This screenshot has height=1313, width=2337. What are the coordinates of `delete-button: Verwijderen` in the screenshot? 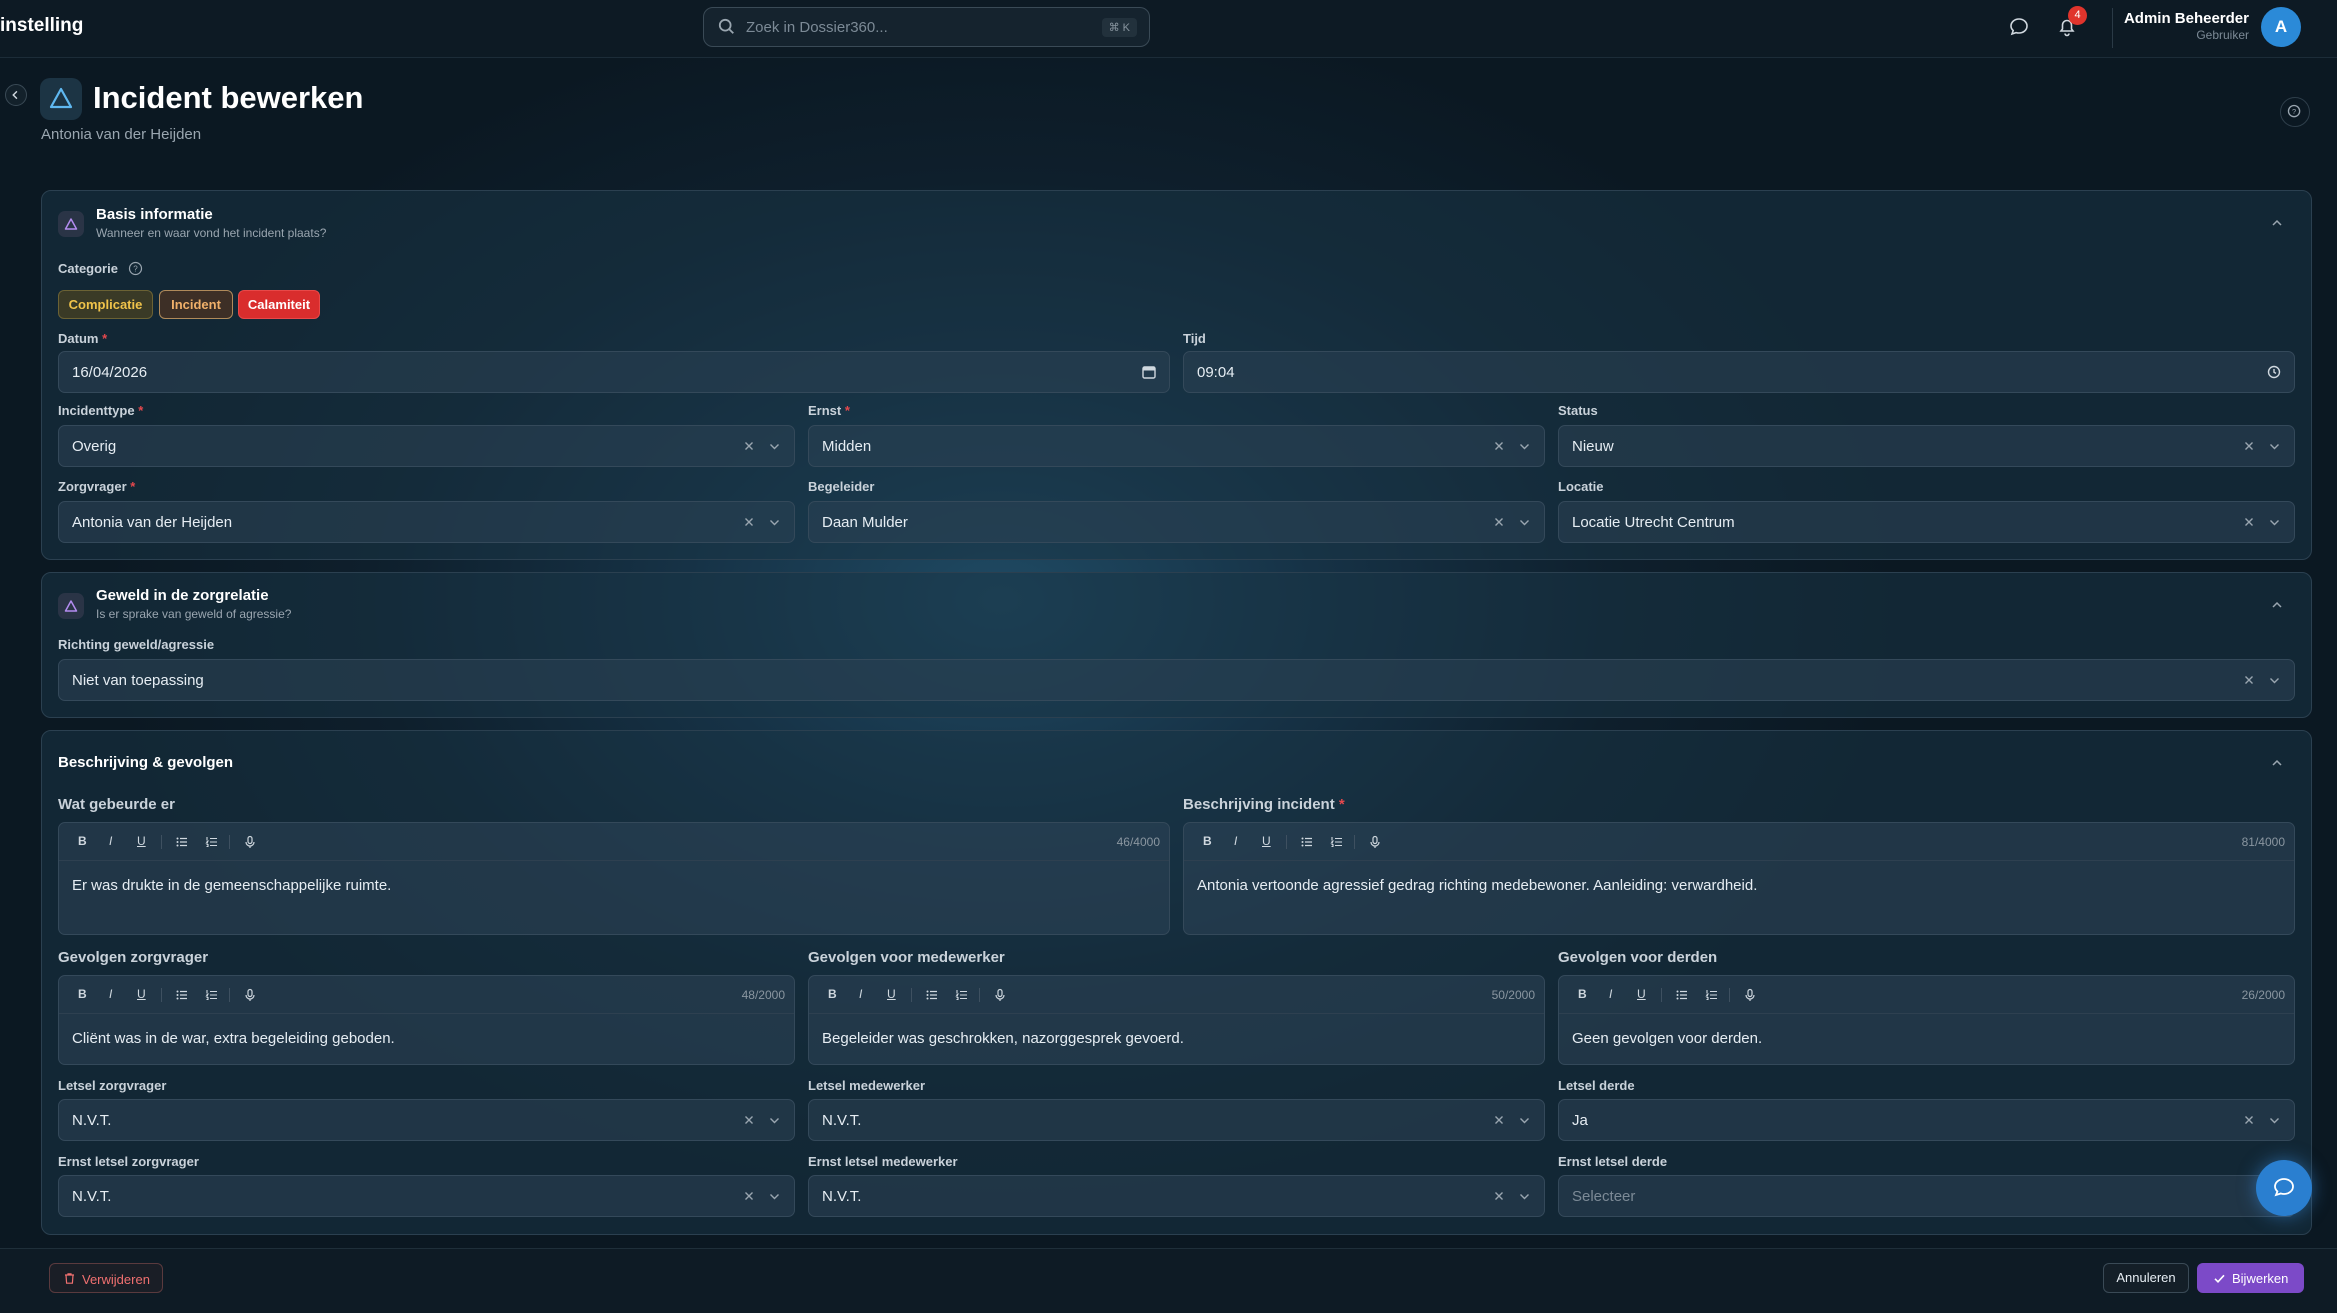 It's located at (106, 1278).